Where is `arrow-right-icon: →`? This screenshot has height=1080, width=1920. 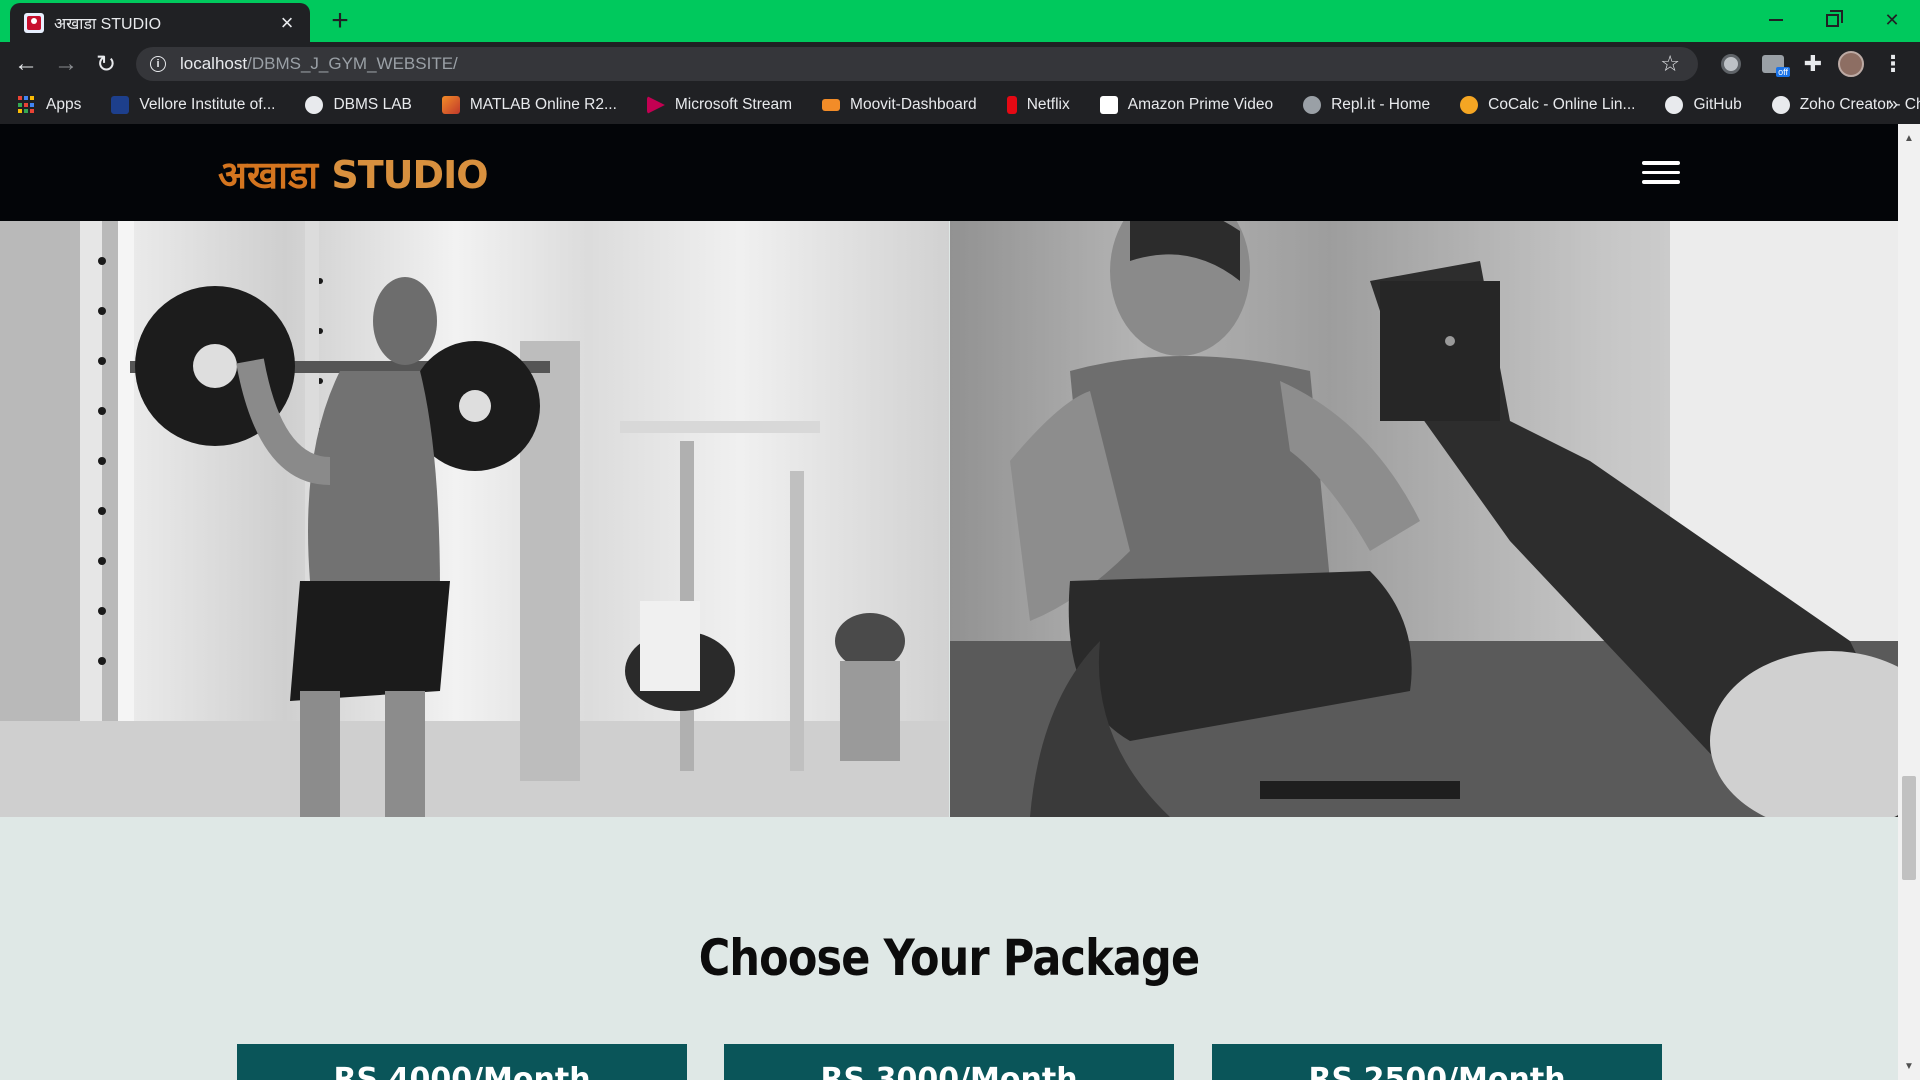 arrow-right-icon: → is located at coordinates (66, 63).